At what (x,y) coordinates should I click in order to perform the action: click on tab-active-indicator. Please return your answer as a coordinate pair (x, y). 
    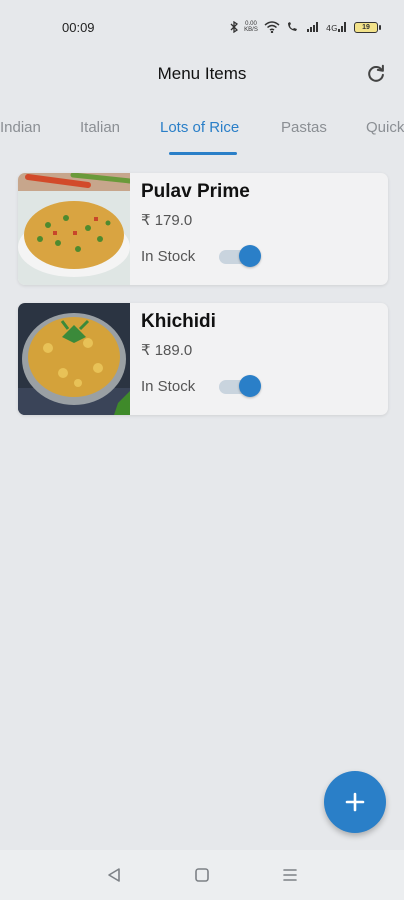
    Looking at the image, I should click on (203, 153).